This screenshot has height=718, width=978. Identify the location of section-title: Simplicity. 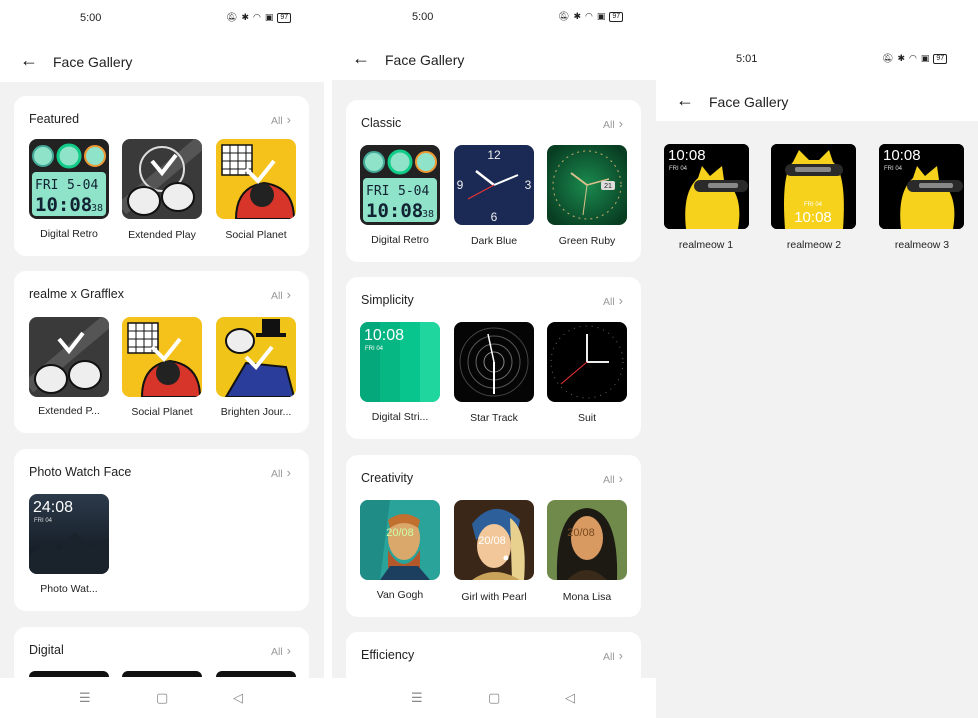
(387, 300).